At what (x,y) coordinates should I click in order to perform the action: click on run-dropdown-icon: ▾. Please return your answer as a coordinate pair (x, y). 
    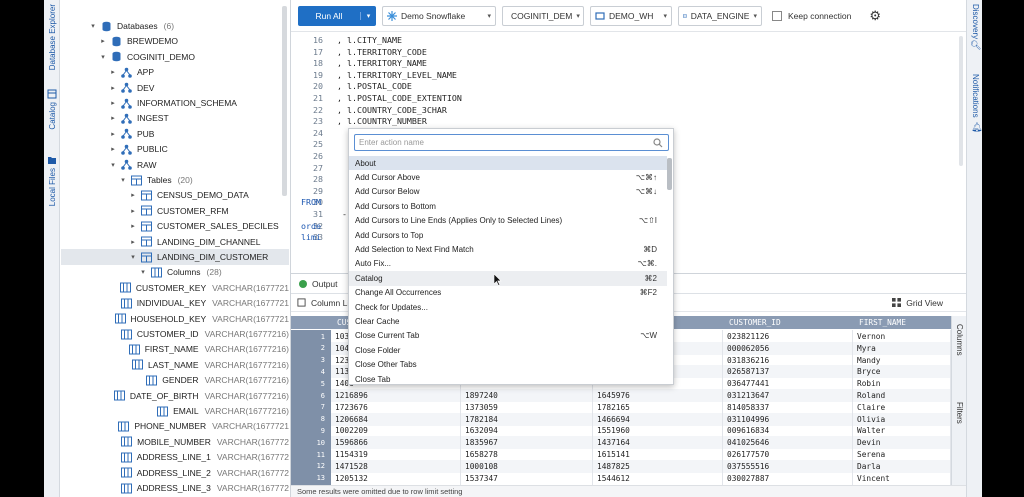
    Looking at the image, I should click on (368, 15).